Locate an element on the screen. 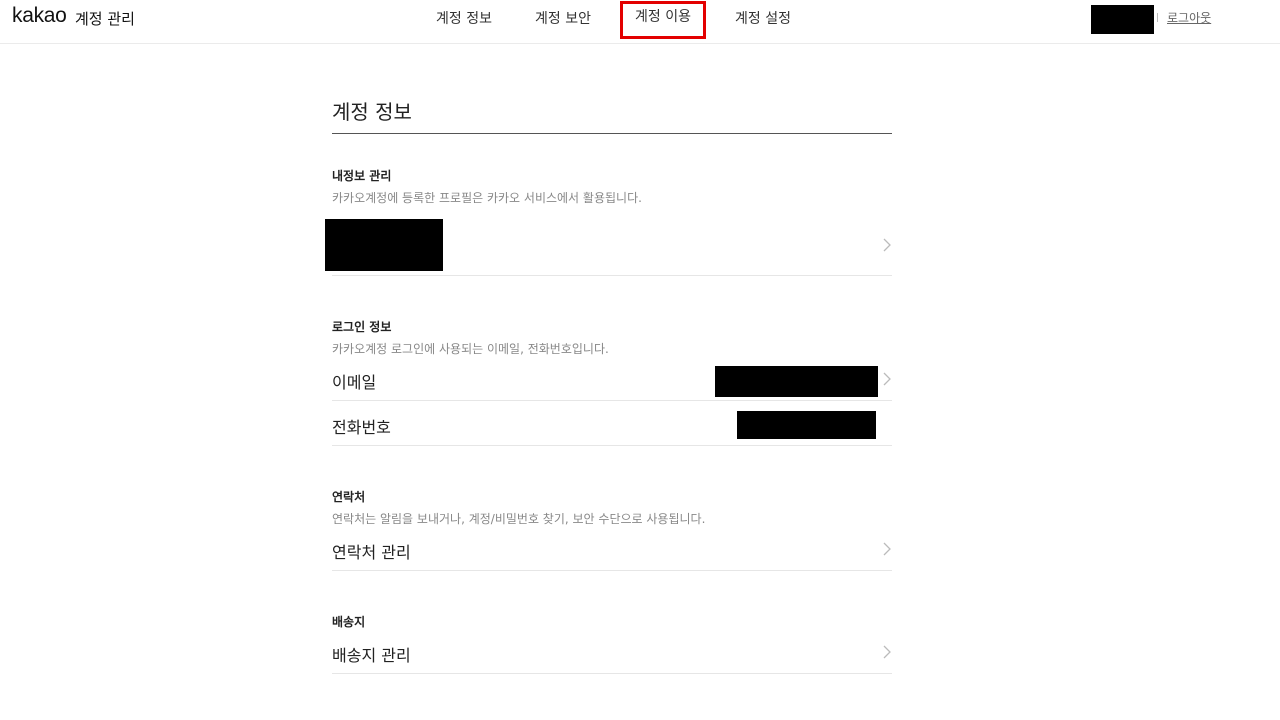 This screenshot has width=1280, height=720. service-title: 계정 관리 is located at coordinates (105, 18).